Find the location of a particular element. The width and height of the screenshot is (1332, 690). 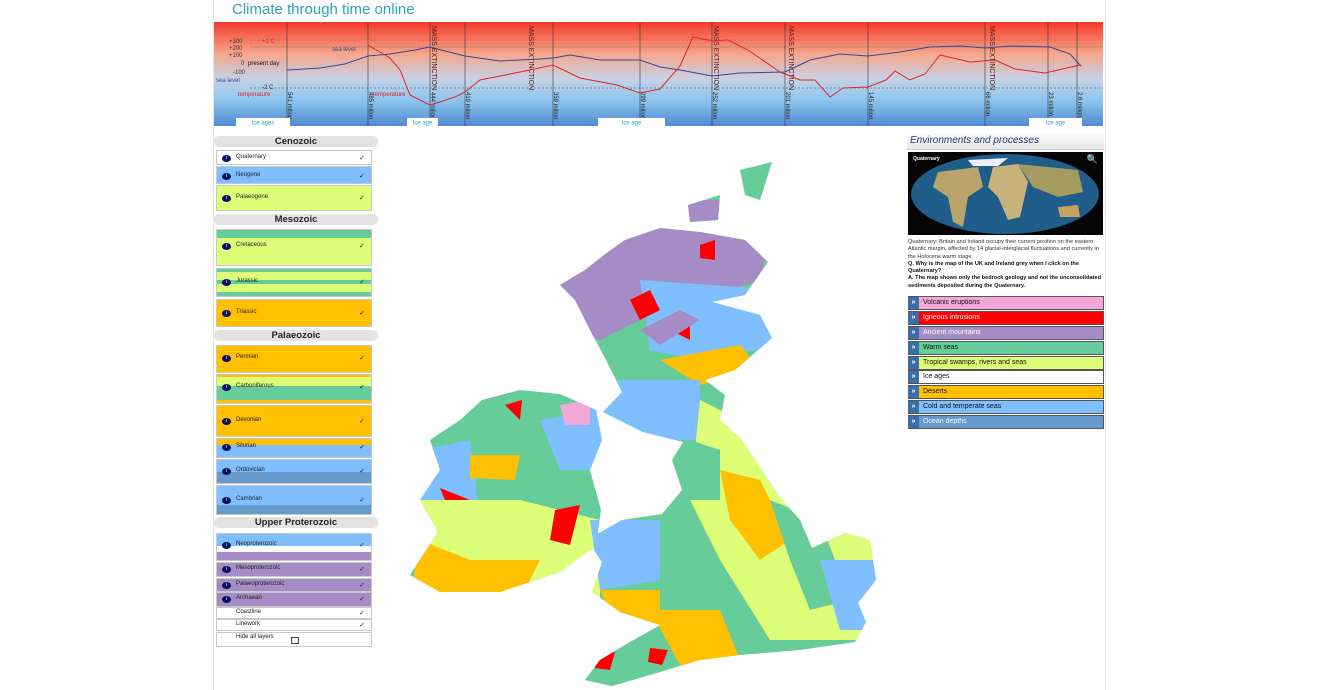

legend-item: » Igneous intrusions is located at coordinates (1006, 317).